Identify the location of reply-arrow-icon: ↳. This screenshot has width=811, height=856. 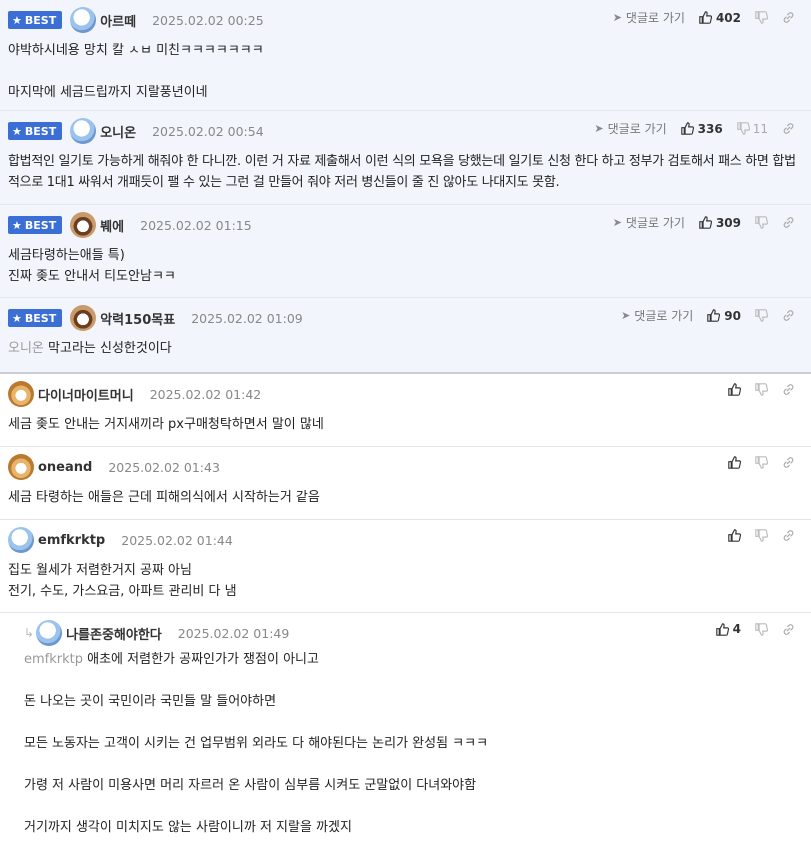
(29, 633).